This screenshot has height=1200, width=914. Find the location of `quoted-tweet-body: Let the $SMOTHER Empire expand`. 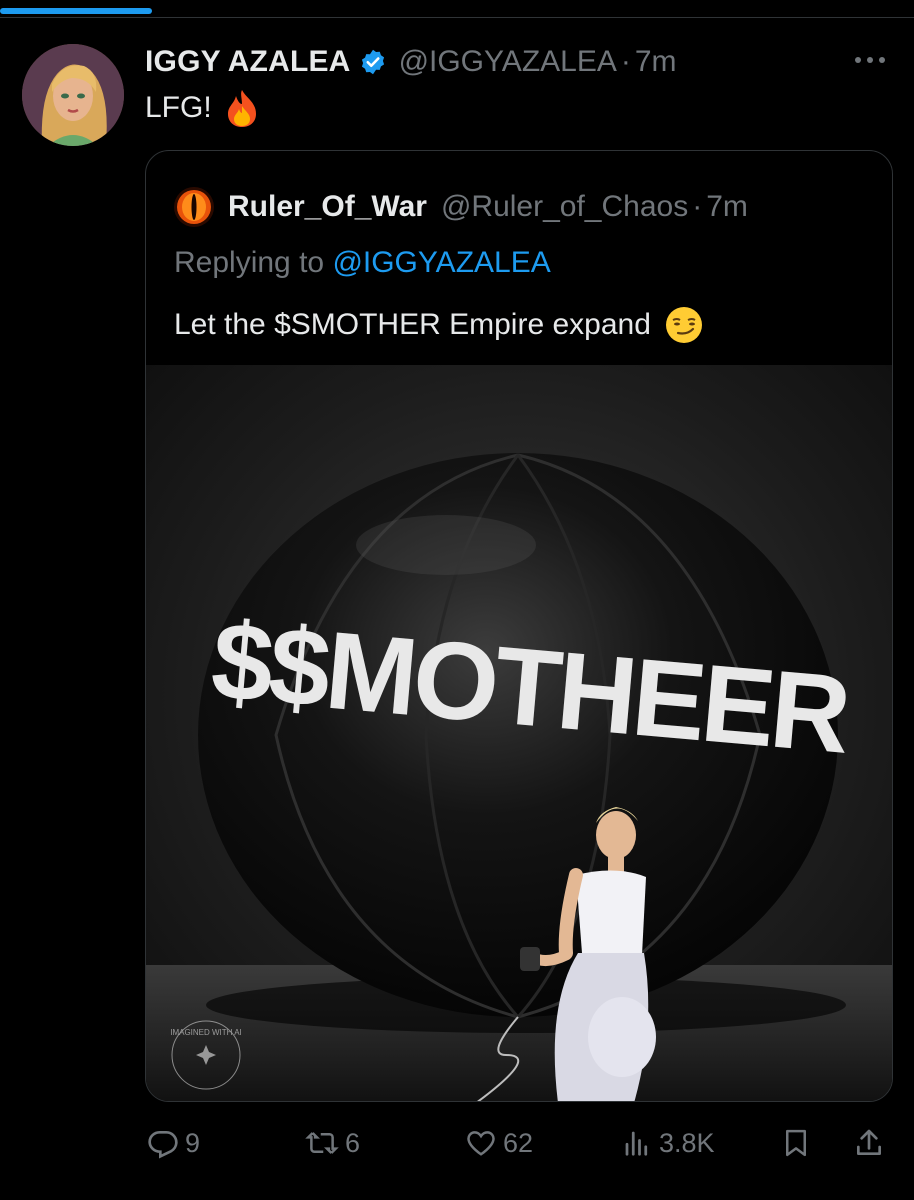

quoted-tweet-body: Let the $SMOTHER Empire expand is located at coordinates (412, 324).